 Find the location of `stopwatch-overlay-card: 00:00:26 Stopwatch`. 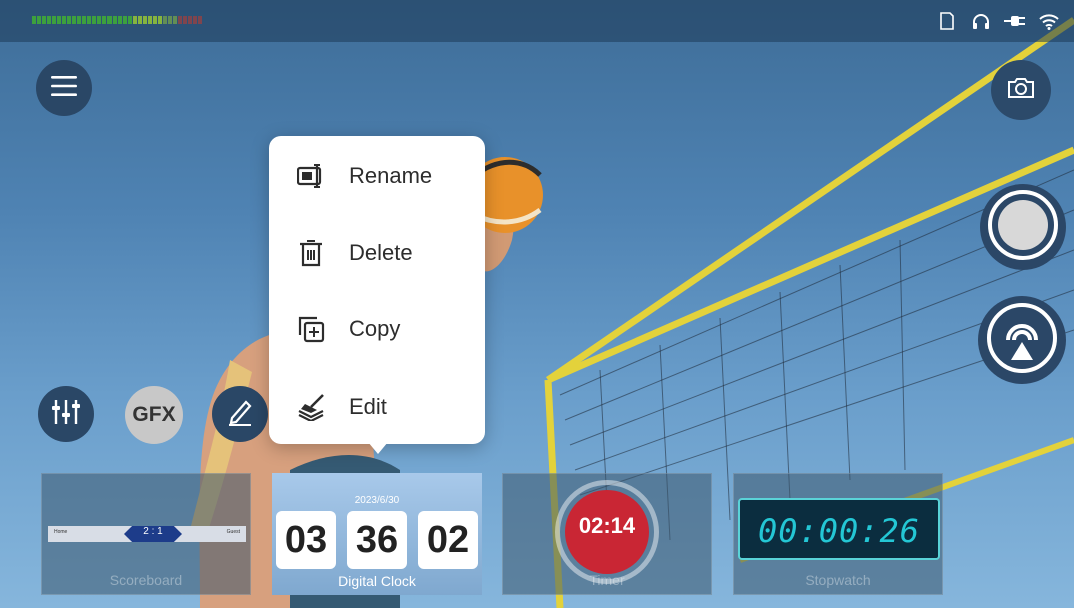

stopwatch-overlay-card: 00:00:26 Stopwatch is located at coordinates (838, 534).